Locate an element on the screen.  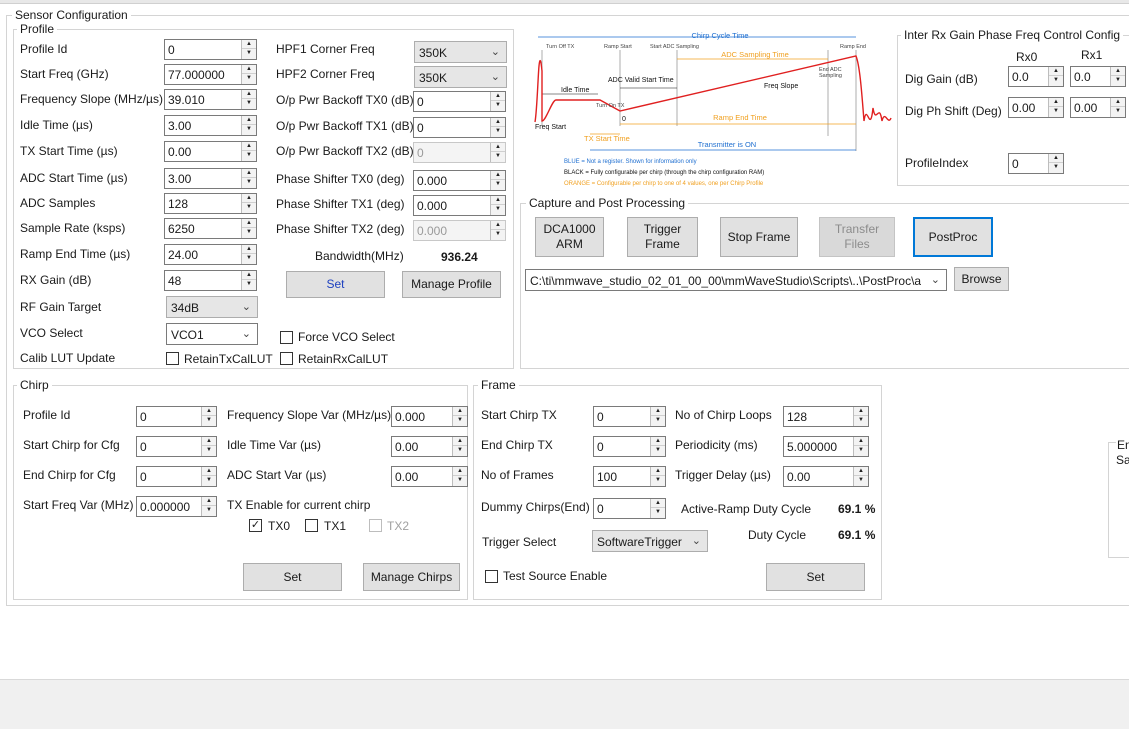
chirp-set-button: Set is located at coordinates (292, 577).